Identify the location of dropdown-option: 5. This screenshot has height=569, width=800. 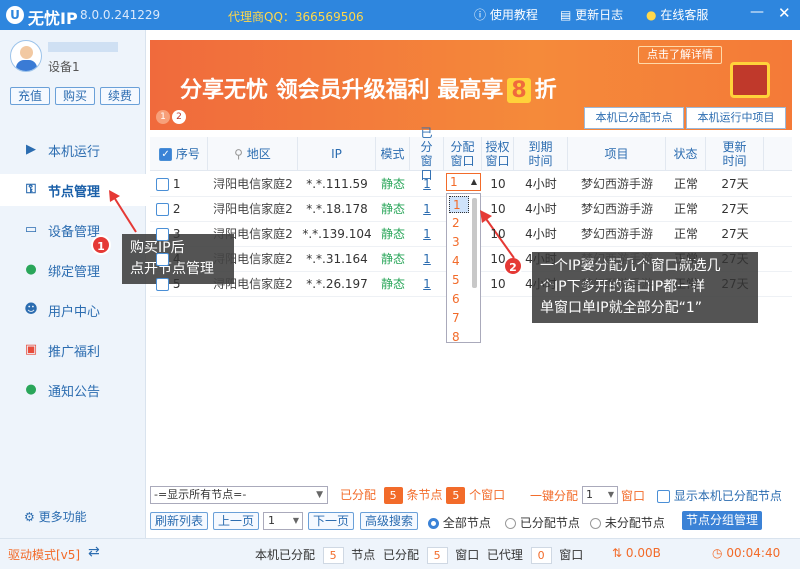
(459, 280).